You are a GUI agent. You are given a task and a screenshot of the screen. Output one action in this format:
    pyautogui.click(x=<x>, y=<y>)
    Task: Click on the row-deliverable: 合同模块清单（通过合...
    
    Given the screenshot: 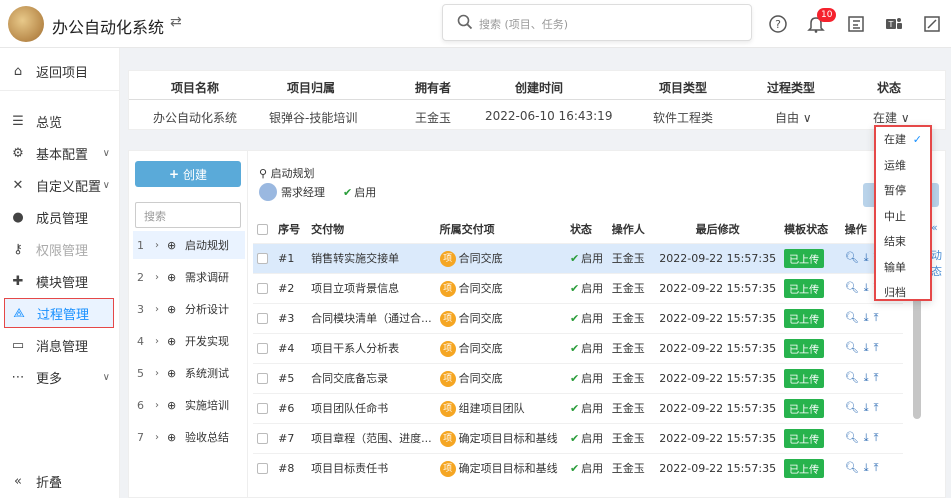 What is the action you would take?
    pyautogui.click(x=371, y=317)
    